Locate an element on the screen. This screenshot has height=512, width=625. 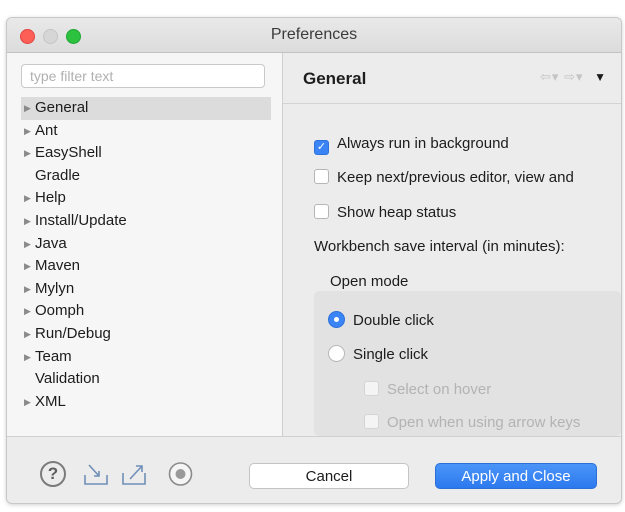
tree-item-label: XML is located at coordinates (50, 401).